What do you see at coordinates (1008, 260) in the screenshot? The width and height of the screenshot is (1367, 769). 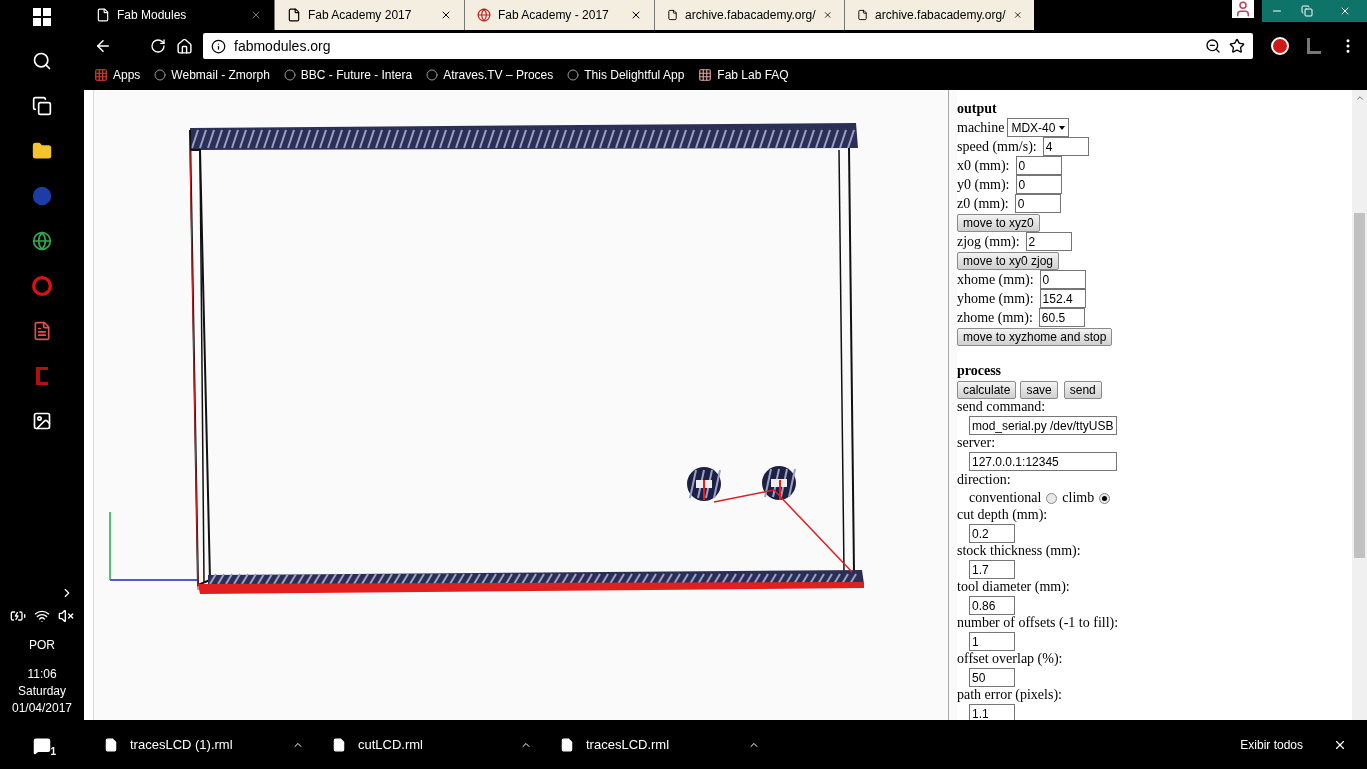 I see `action-button: move to xy0 zjog` at bounding box center [1008, 260].